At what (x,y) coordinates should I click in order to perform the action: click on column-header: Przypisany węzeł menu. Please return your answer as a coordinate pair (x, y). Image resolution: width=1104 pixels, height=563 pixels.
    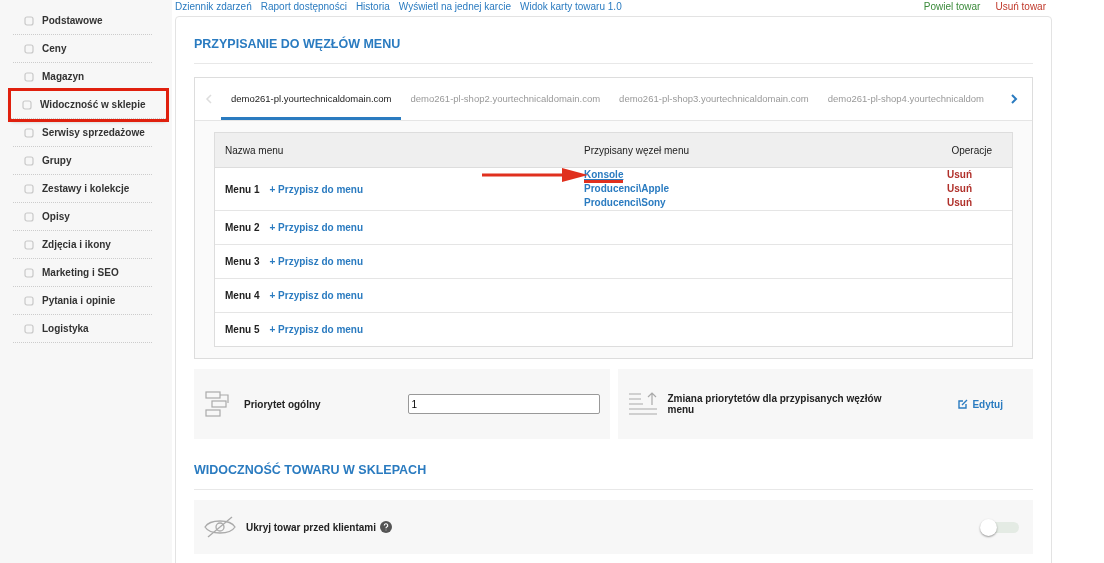
    Looking at the image, I should click on (637, 150).